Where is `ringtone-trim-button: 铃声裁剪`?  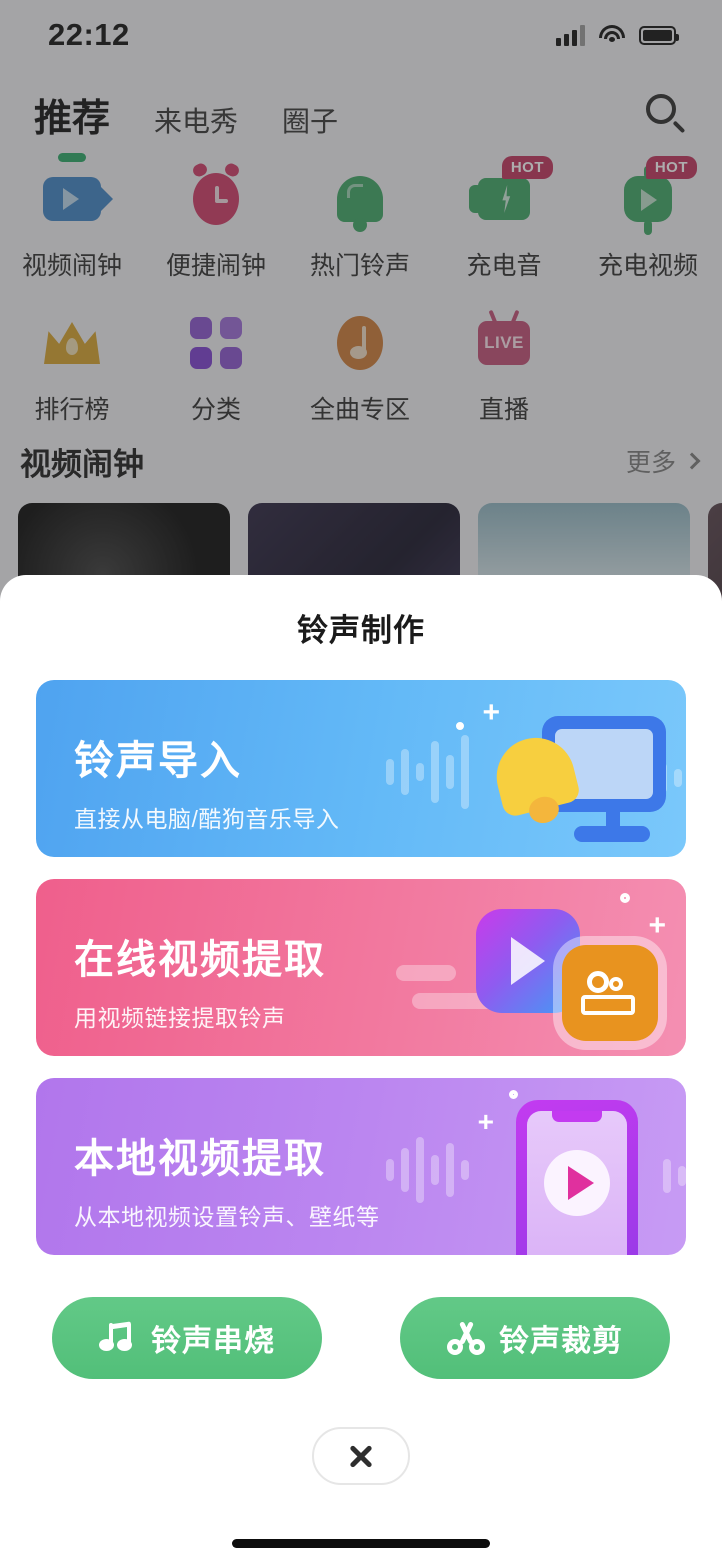
ringtone-trim-button: 铃声裁剪 is located at coordinates (535, 1338).